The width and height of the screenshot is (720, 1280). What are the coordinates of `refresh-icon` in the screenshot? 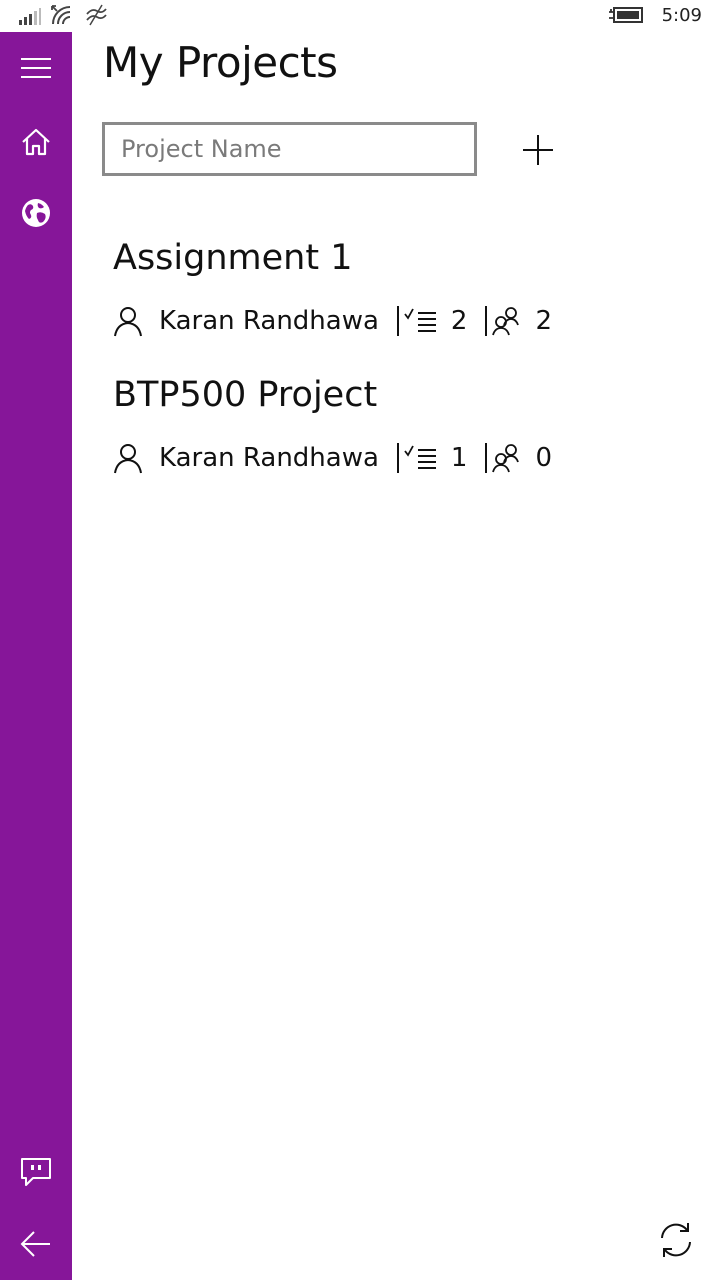 It's located at (676, 1240).